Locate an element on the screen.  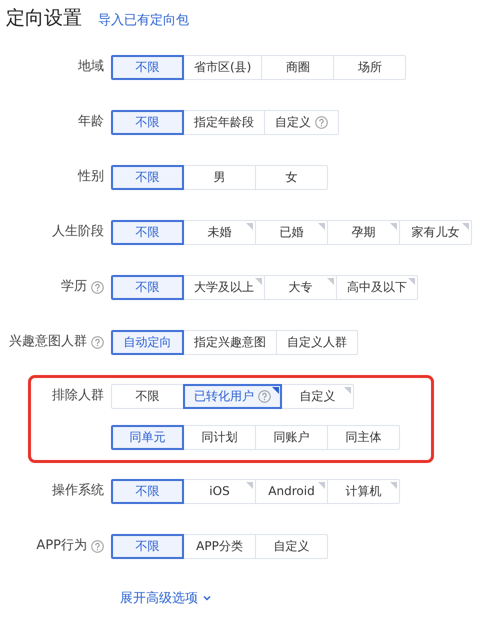
option-button: 指定兴趣意图 is located at coordinates (230, 342).